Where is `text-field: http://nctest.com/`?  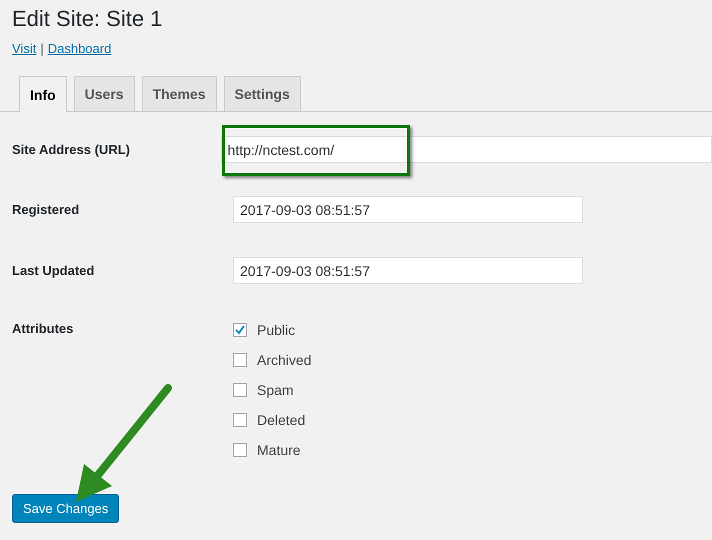 text-field: http://nctest.com/ is located at coordinates (466, 149).